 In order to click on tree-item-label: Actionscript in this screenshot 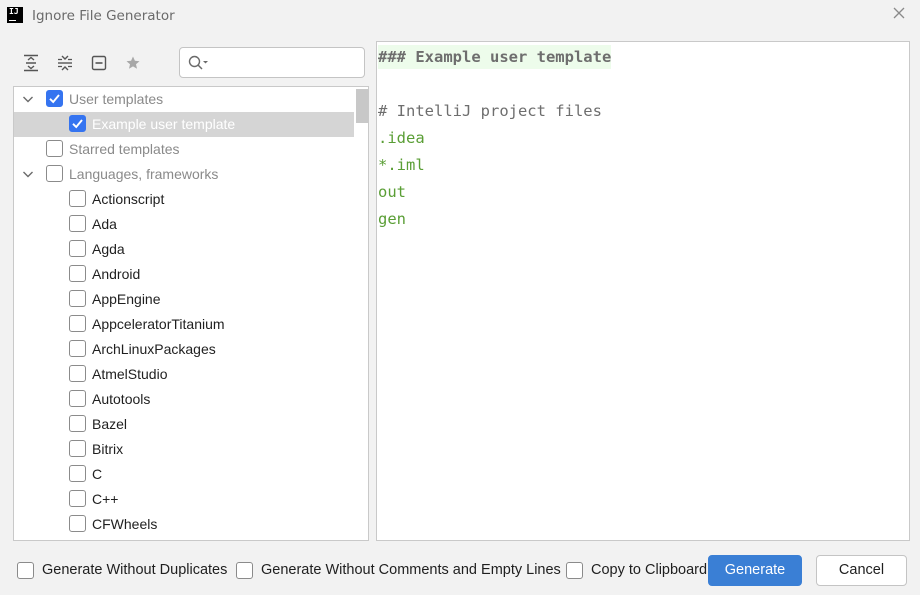, I will do `click(128, 199)`.